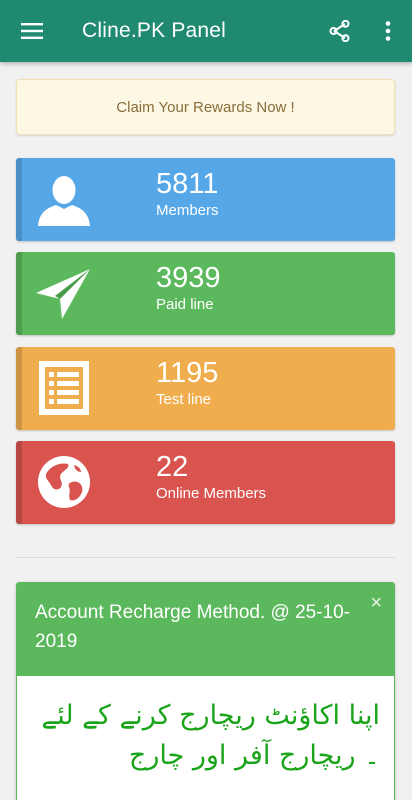 The width and height of the screenshot is (412, 800). I want to click on panel-header: Account Recharge Method. @ 25-10-2019 ×, so click(205, 629).